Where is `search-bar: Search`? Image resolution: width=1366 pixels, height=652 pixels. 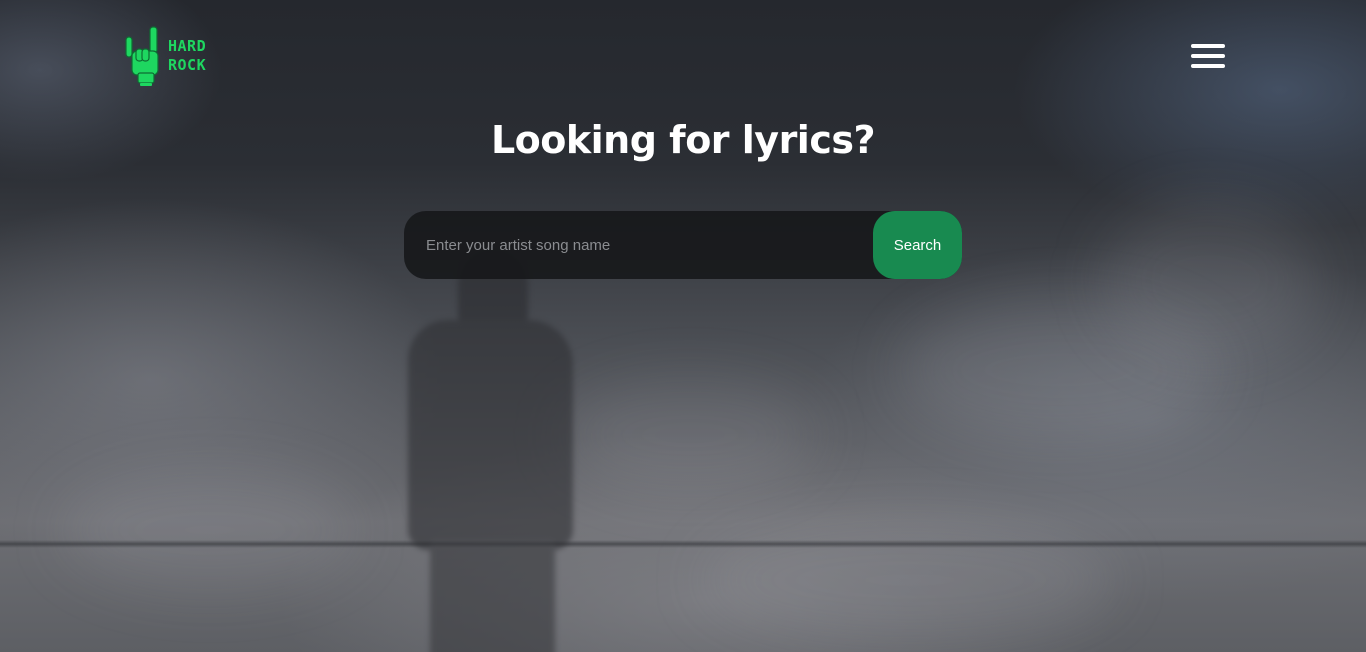
search-bar: Search is located at coordinates (683, 245).